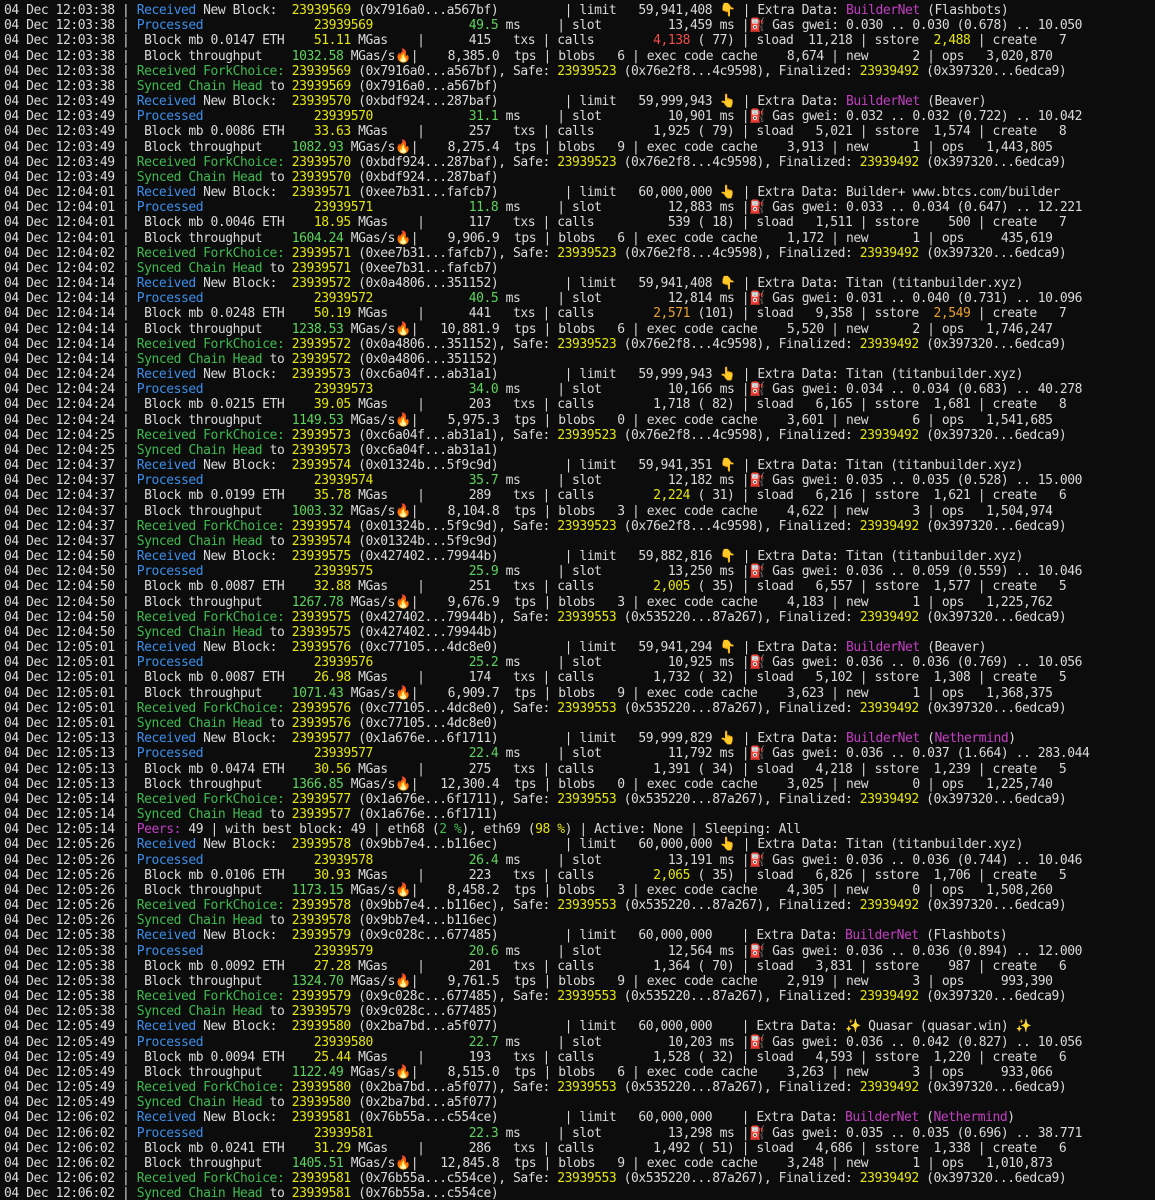 This screenshot has height=1200, width=1155. Describe the element at coordinates (317, 420) in the screenshot. I see `log-segment: 1149.53` at that location.